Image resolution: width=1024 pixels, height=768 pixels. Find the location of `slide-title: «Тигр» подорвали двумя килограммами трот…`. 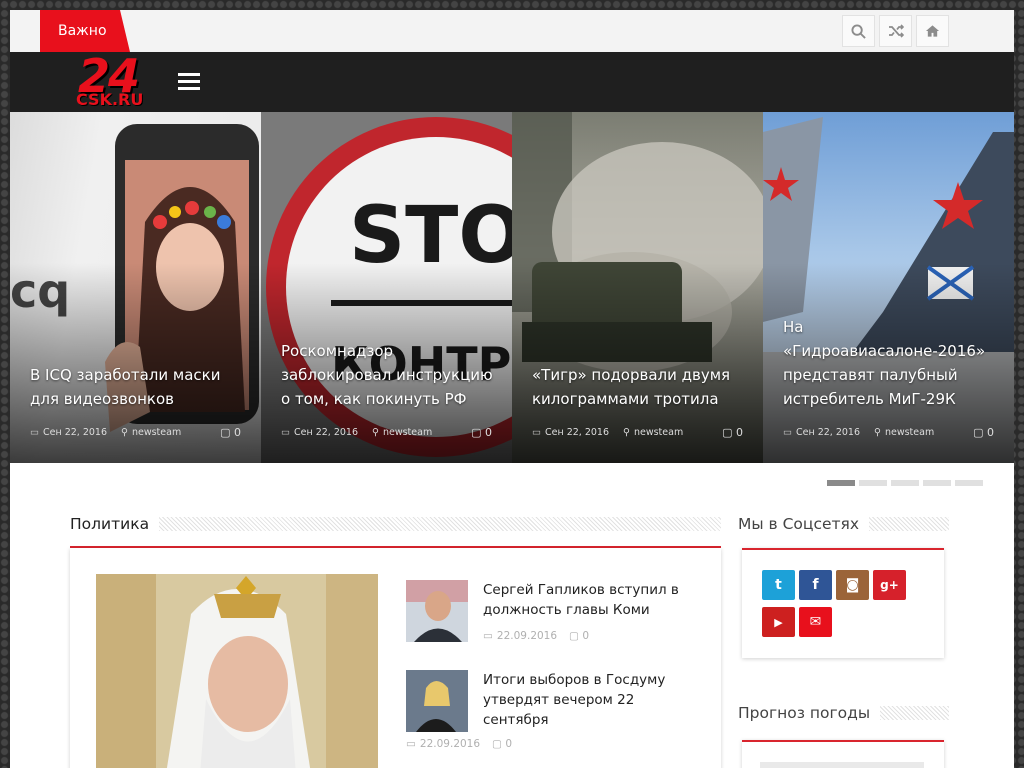

slide-title: «Тигр» подорвали двумя килограммами трот… is located at coordinates (640, 387).